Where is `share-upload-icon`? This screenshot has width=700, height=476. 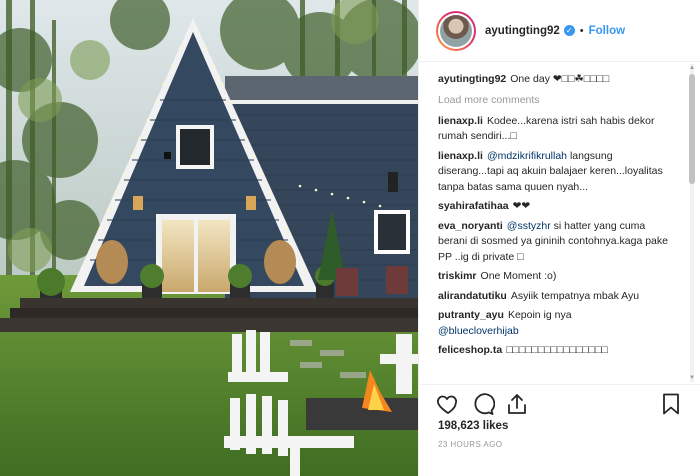
share-upload-icon is located at coordinates (517, 404).